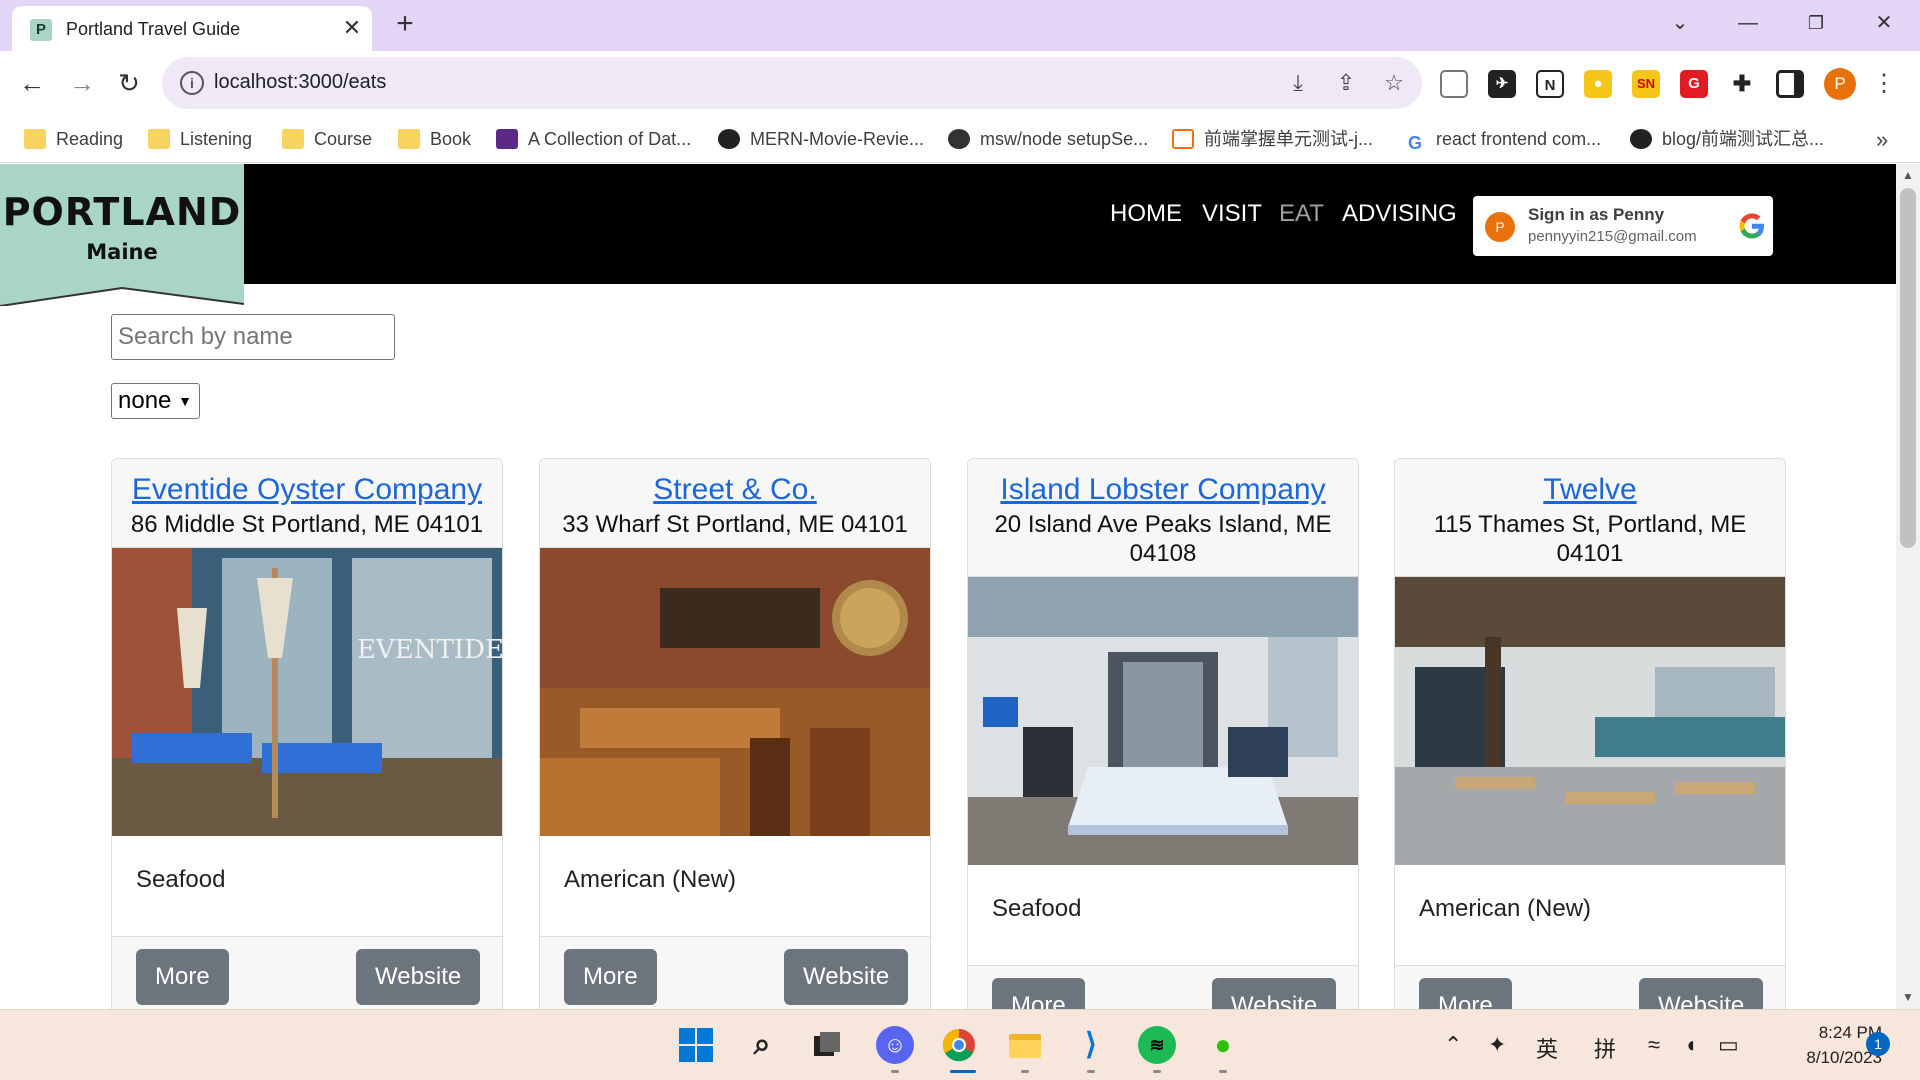  Describe the element at coordinates (1908, 368) in the screenshot. I see `scrollbar-thumb` at that location.